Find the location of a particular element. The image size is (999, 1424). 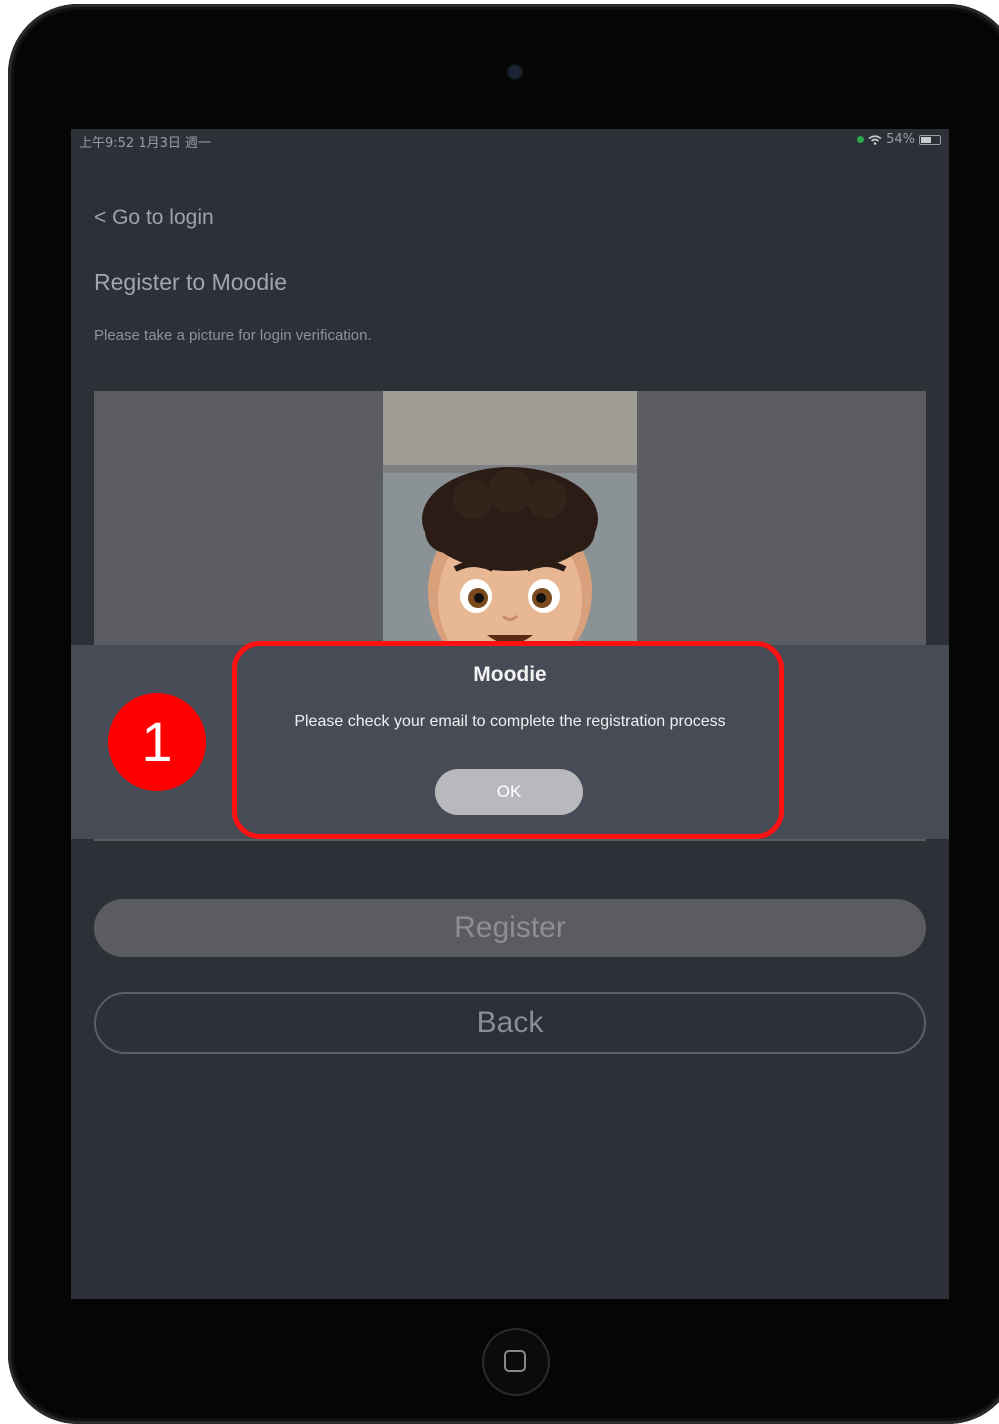

captured-photo is located at coordinates (510, 520).